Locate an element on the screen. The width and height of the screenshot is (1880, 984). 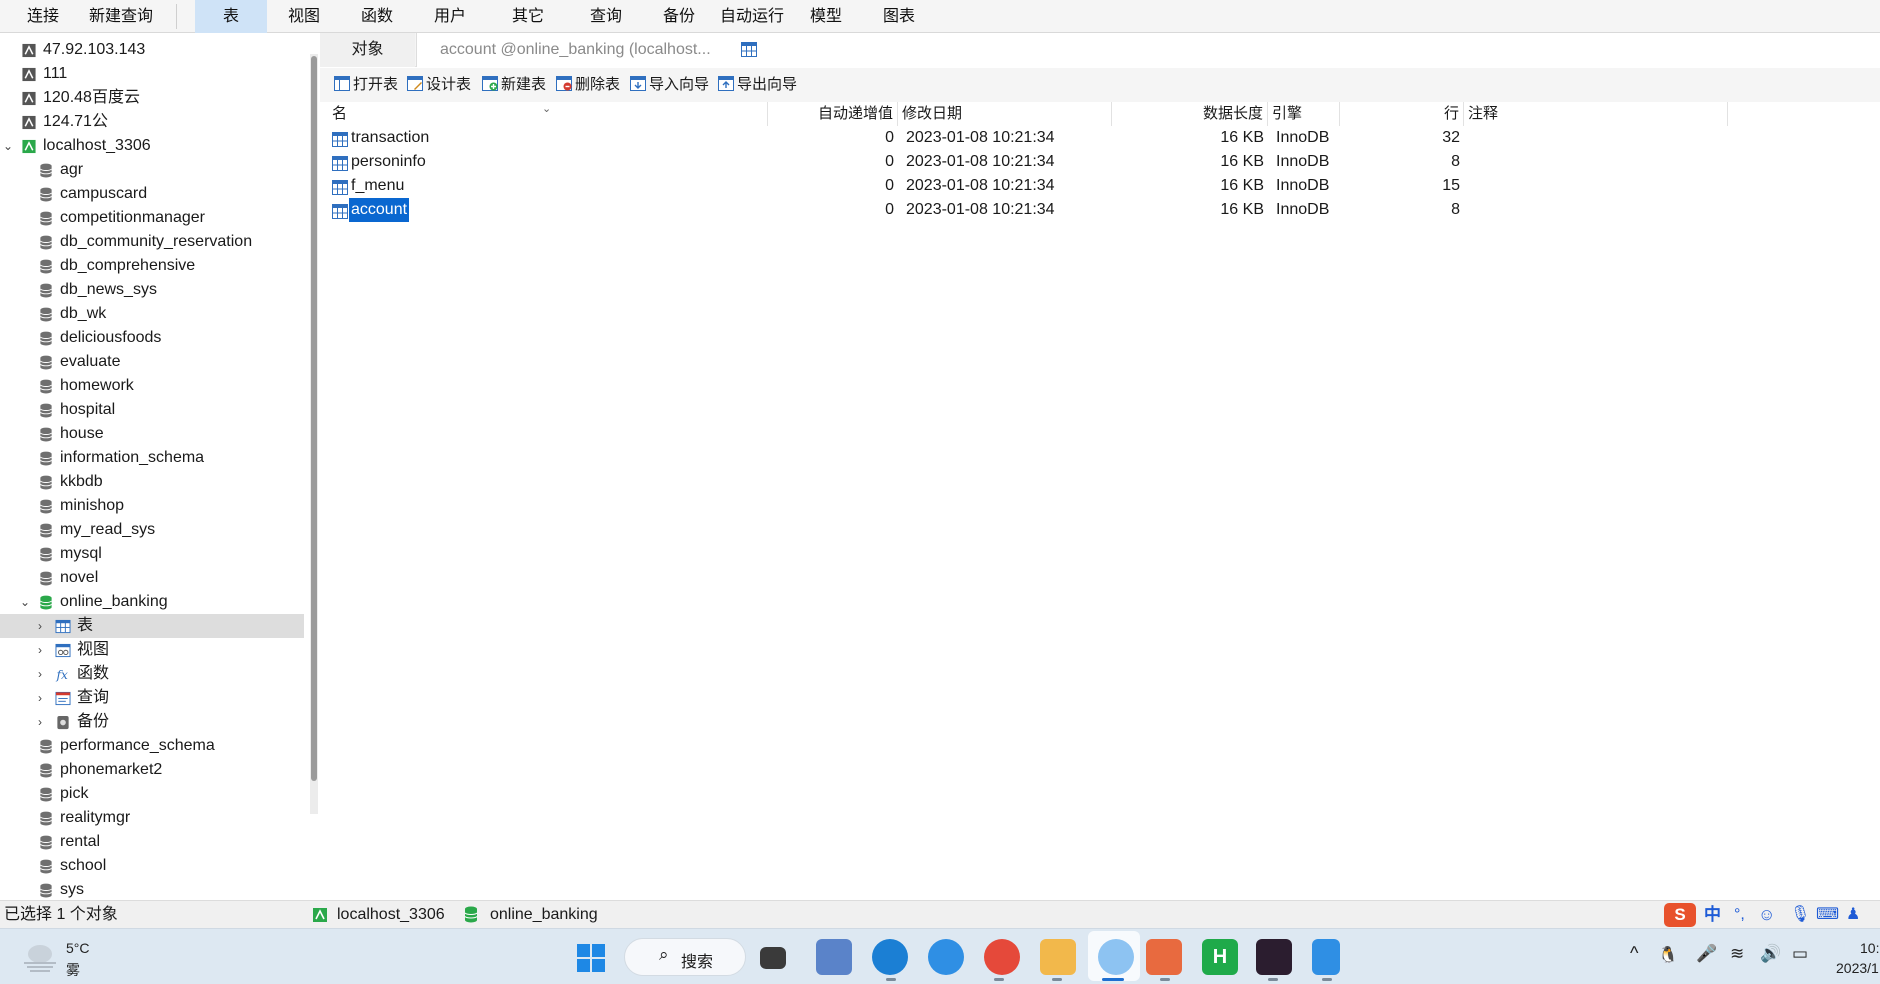
menu-views: 视图 is located at coordinates (304, 16).